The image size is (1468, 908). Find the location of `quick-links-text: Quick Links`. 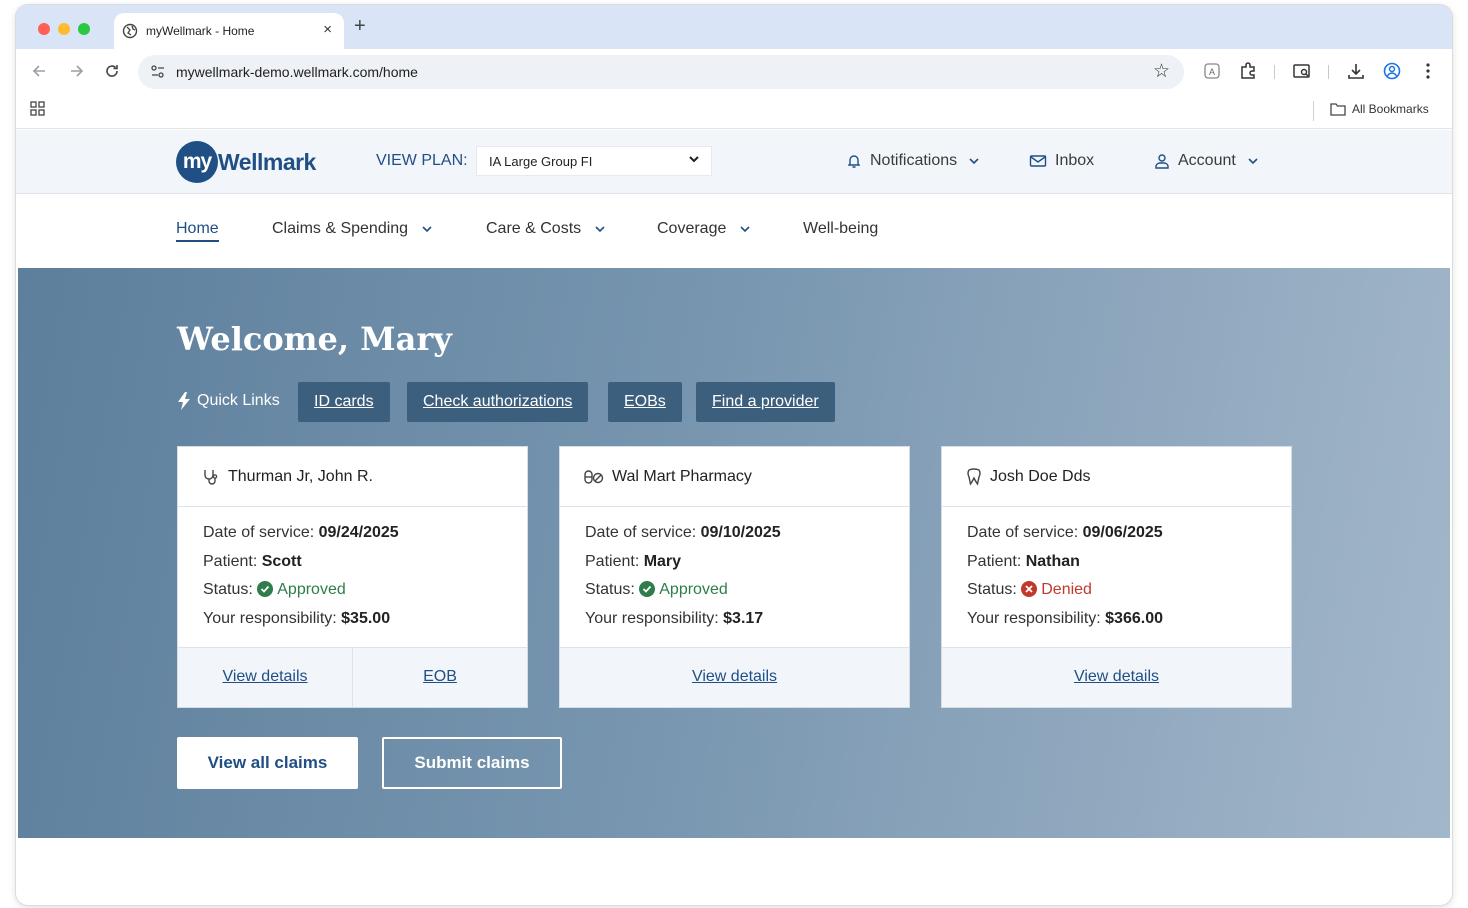

quick-links-text: Quick Links is located at coordinates (238, 400).